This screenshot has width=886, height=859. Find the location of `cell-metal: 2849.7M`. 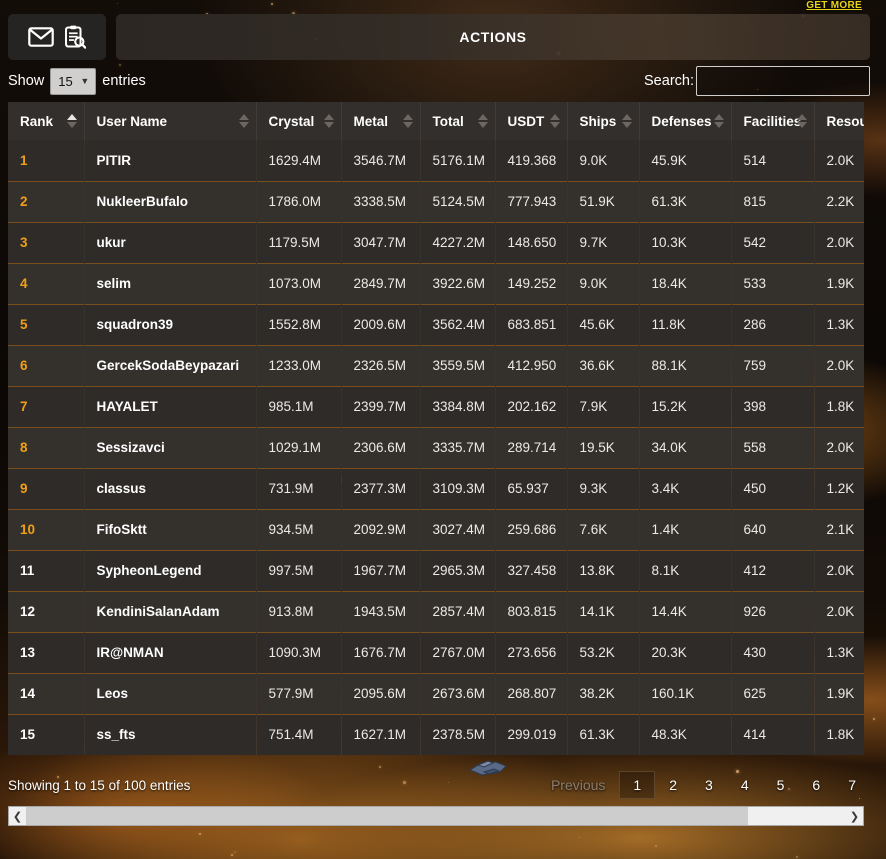

cell-metal: 2849.7M is located at coordinates (381, 283).